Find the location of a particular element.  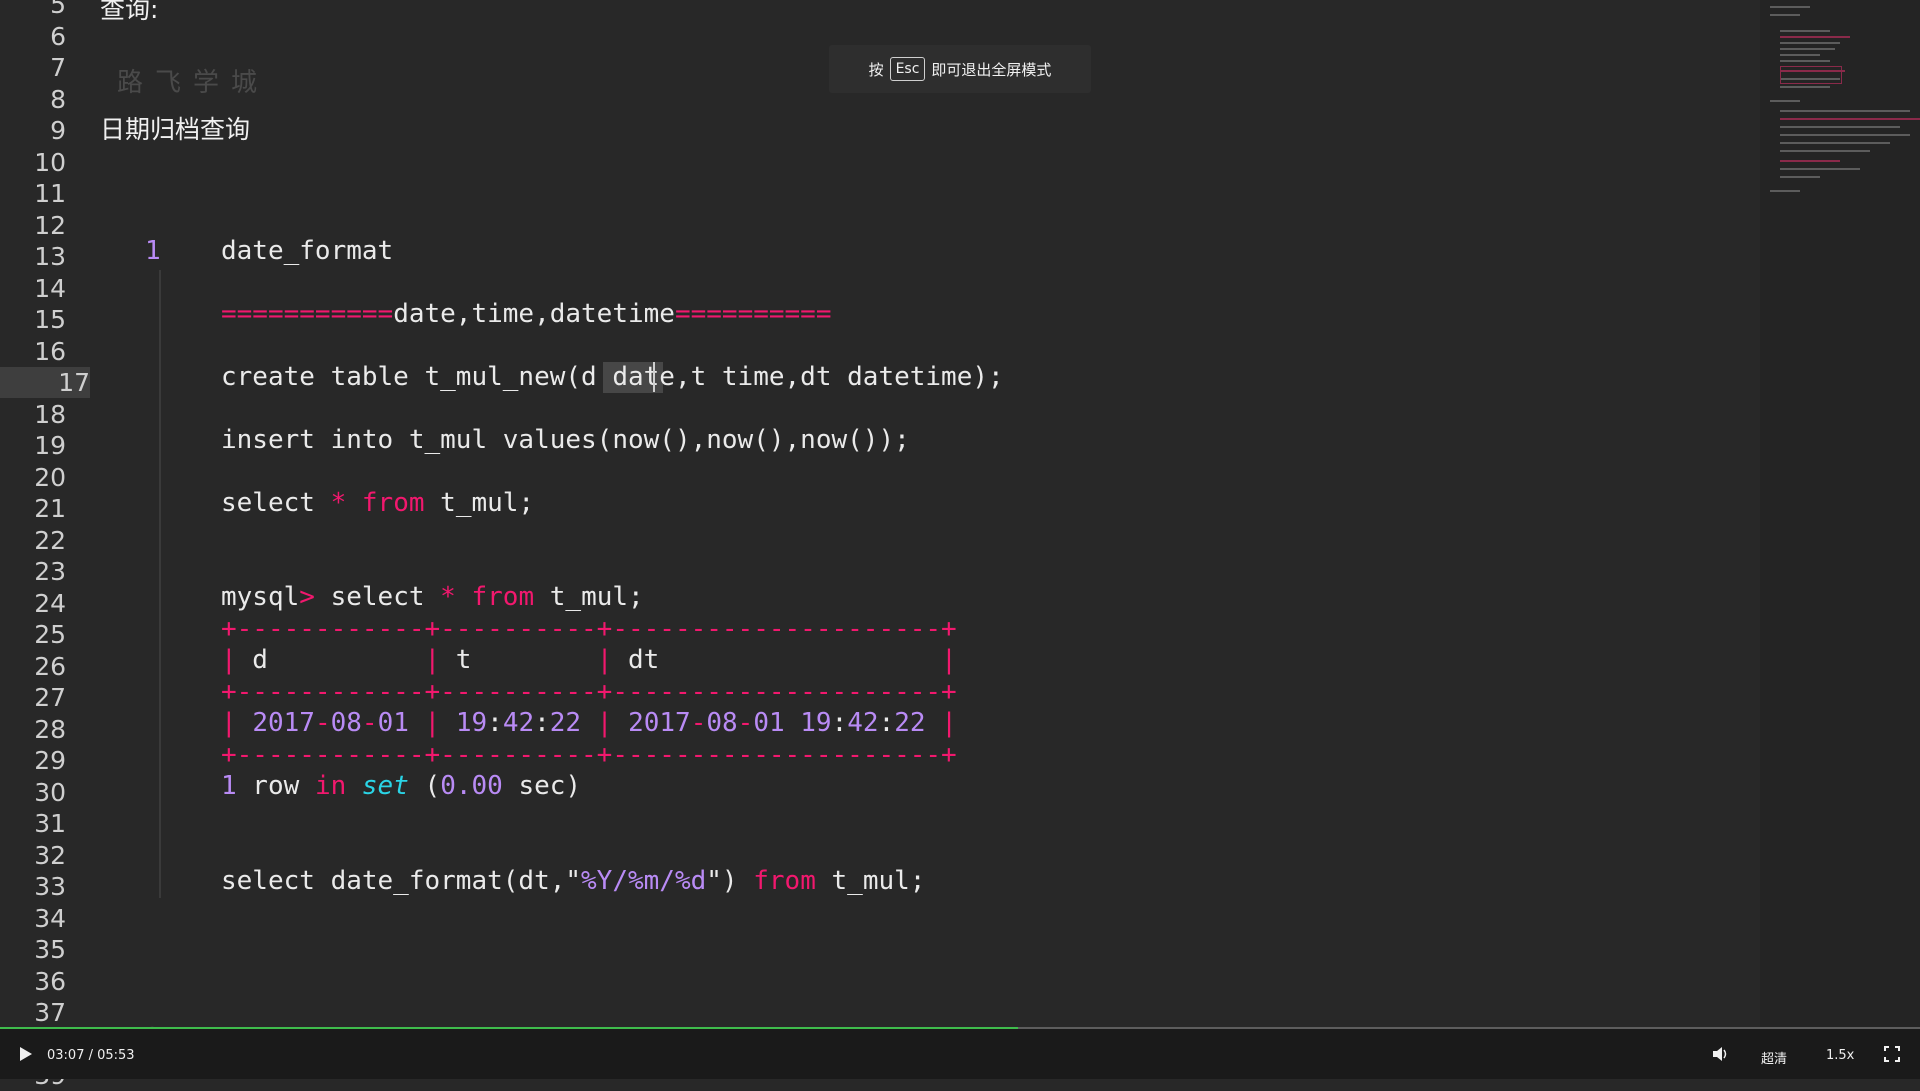

text-cursor is located at coordinates (654, 377).